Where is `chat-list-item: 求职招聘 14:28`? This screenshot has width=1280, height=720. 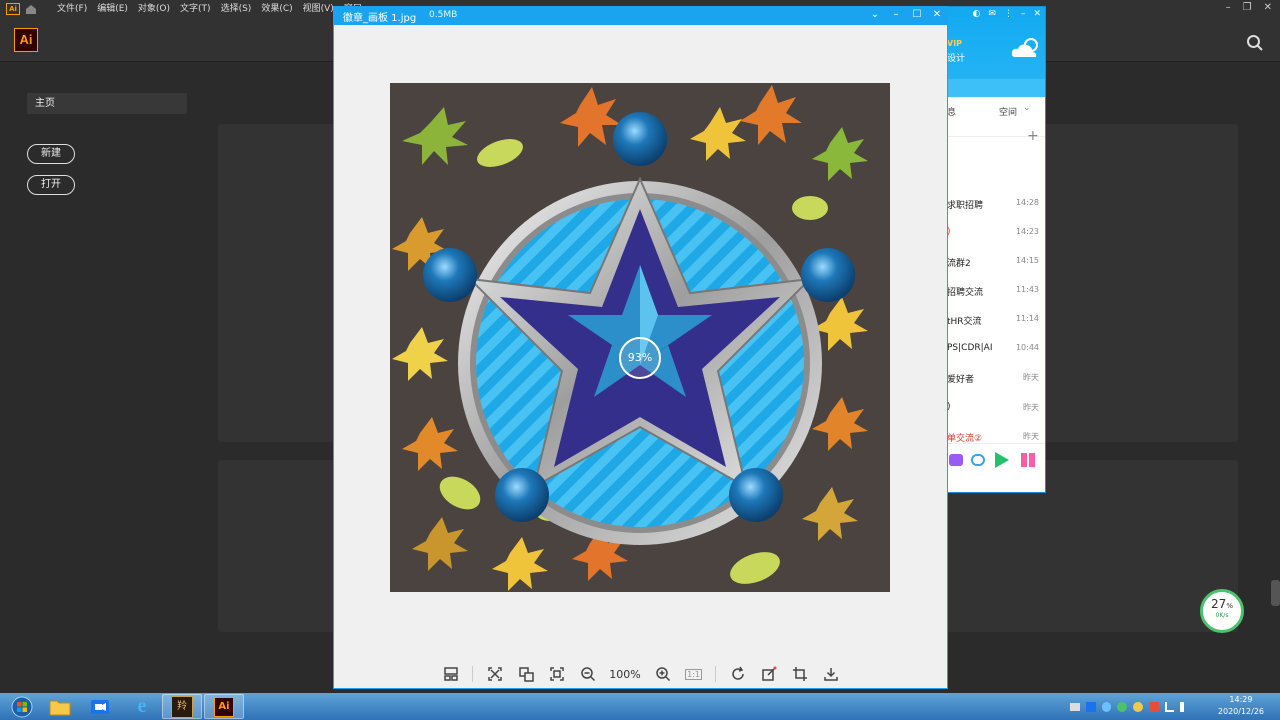
chat-list-item: 求职招聘 14:28 is located at coordinates (996, 203).